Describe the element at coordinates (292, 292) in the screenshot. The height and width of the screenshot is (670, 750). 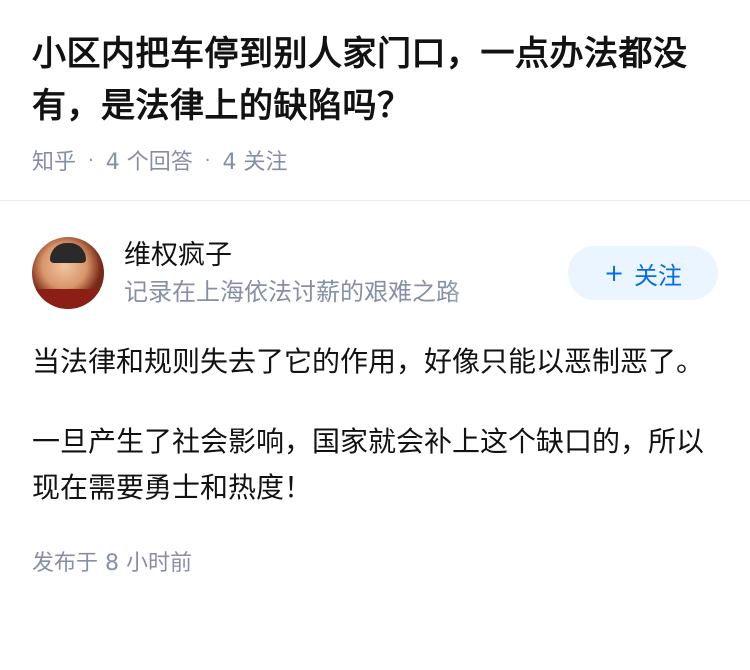
I see `author-bio: 记录在上海依法讨薪的艰难之路` at that location.